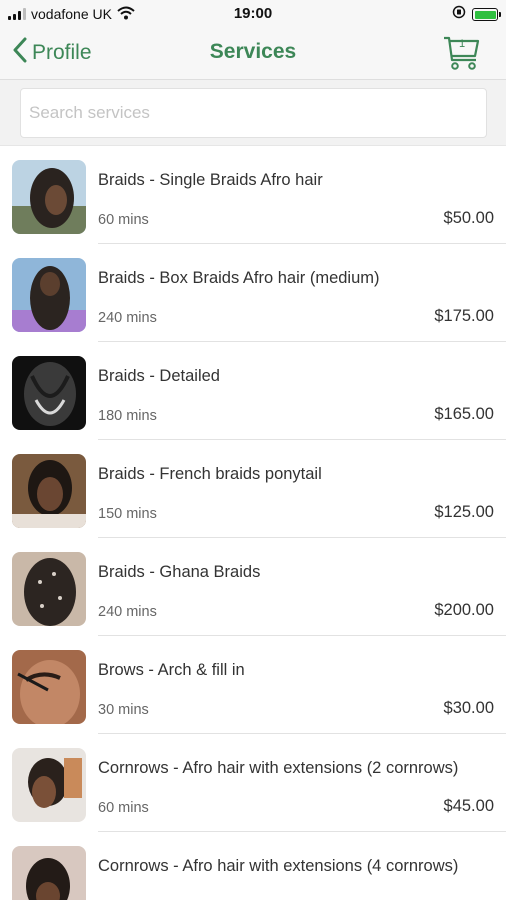 The width and height of the screenshot is (506, 900). I want to click on service-name: Braids - French braids ponytail, so click(210, 474).